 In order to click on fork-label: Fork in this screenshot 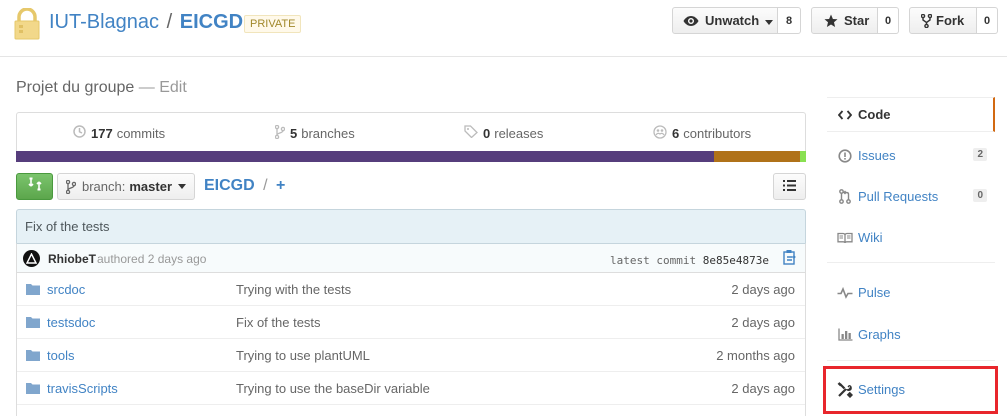, I will do `click(950, 20)`.